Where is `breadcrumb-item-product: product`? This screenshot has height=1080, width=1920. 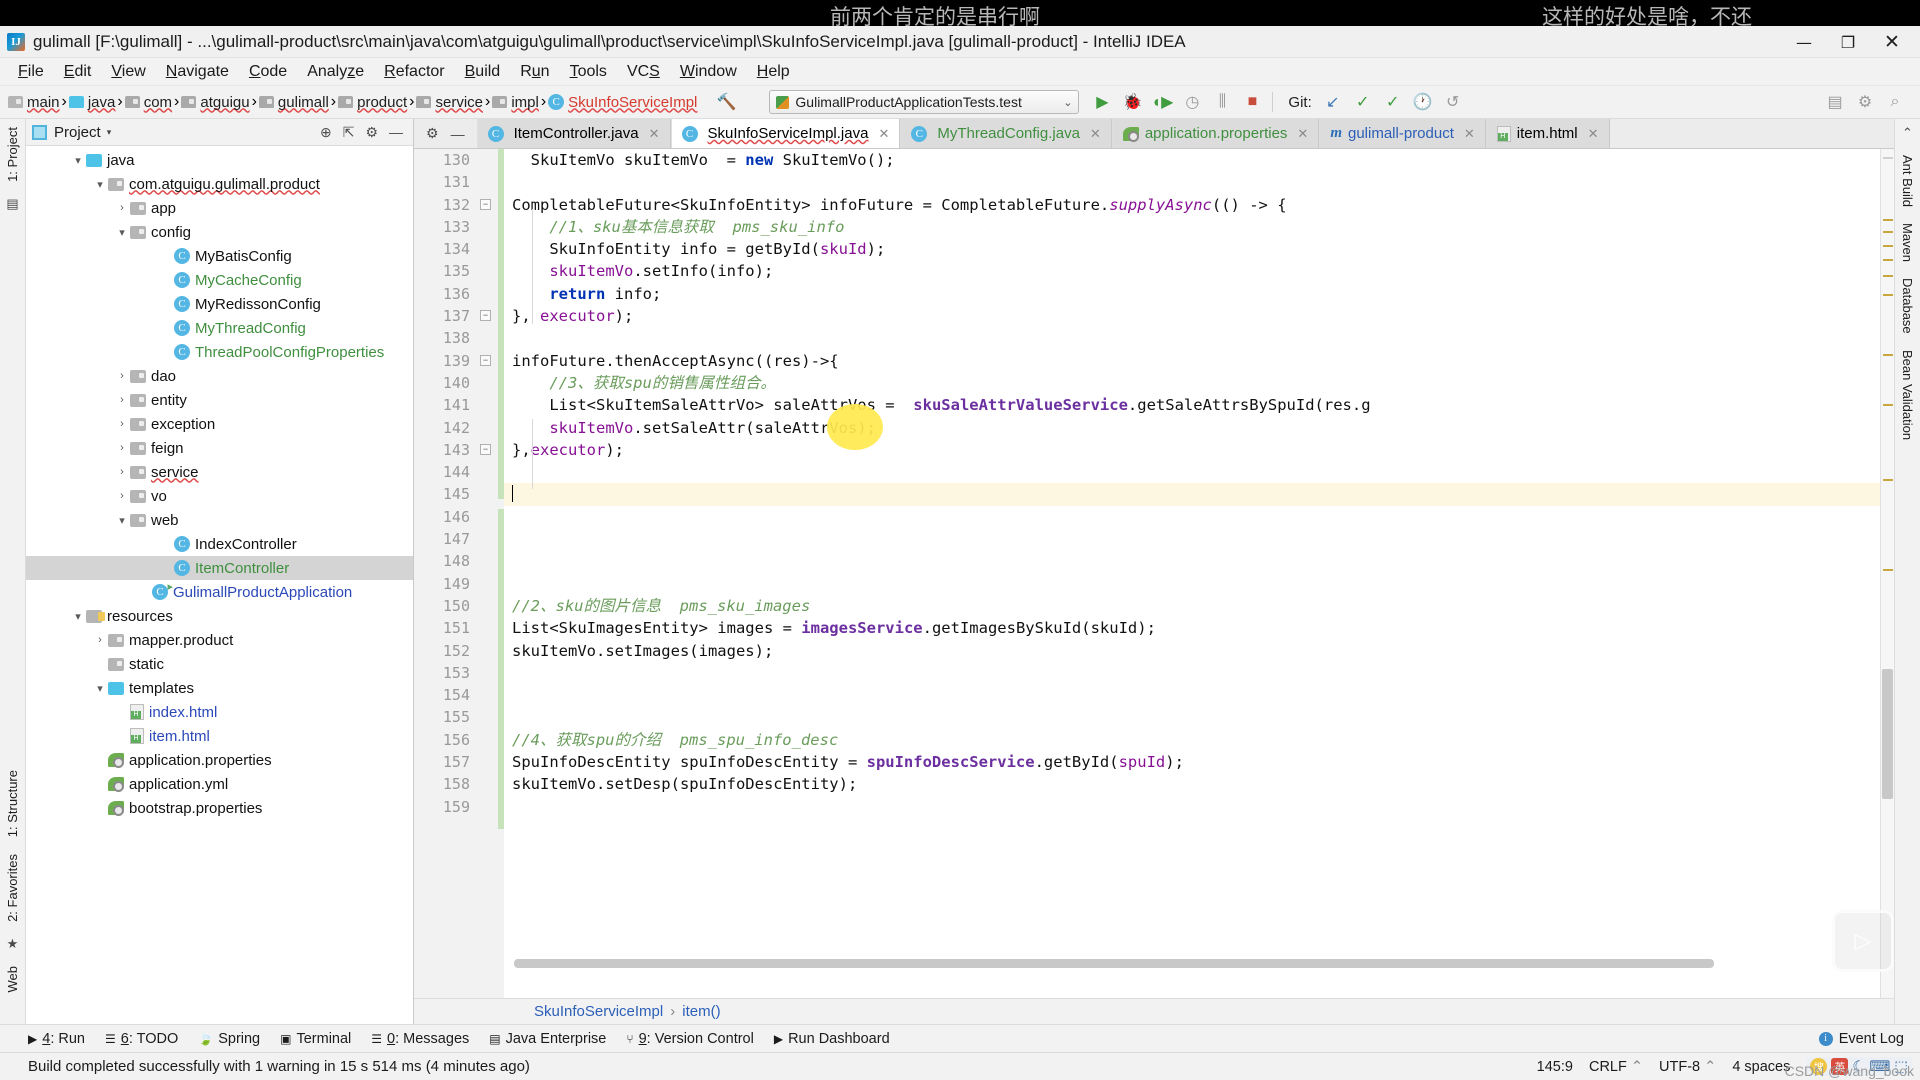
breadcrumb-item-product: product is located at coordinates (372, 102).